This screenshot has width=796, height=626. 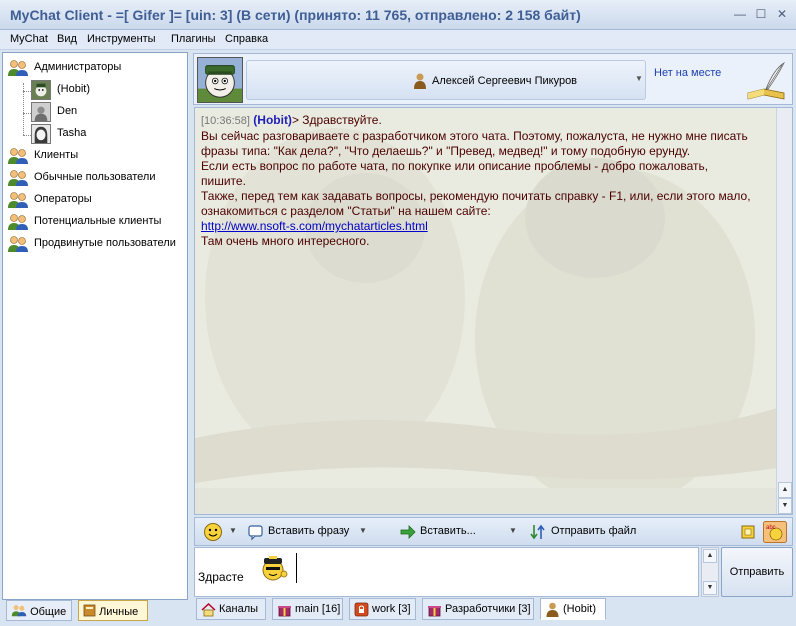 What do you see at coordinates (505, 81) in the screenshot?
I see `contact-name: Алексей Сергеевич Пикуров` at bounding box center [505, 81].